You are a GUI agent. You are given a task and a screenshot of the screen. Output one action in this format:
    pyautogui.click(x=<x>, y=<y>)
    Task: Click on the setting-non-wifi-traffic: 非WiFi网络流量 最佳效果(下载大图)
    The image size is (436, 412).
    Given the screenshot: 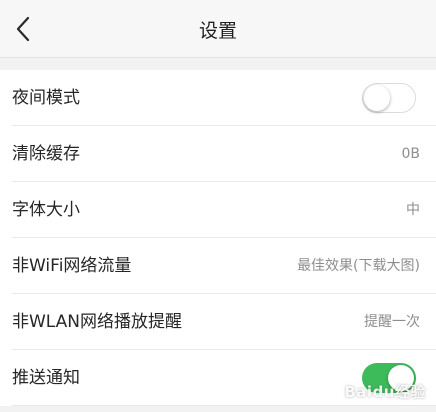 What is the action you would take?
    pyautogui.click(x=224, y=266)
    